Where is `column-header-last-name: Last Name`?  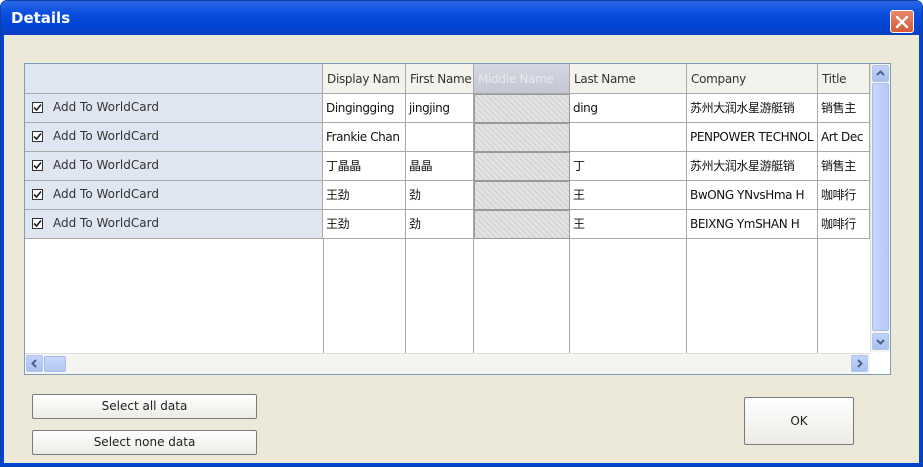
column-header-last-name: Last Name is located at coordinates (628, 79).